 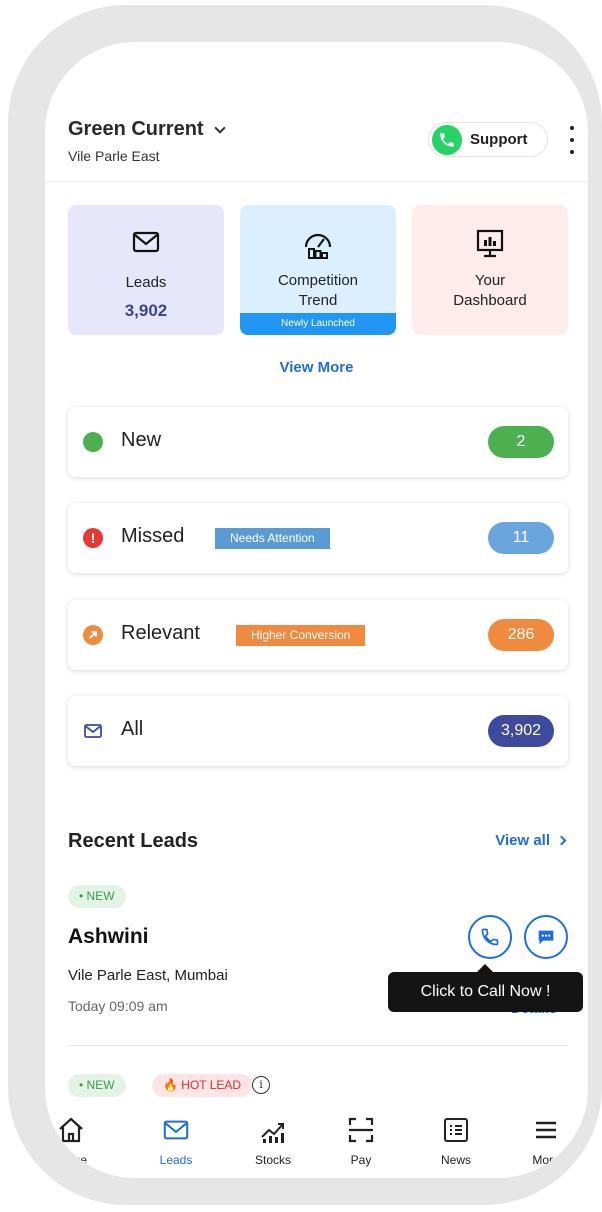 What do you see at coordinates (136, 129) in the screenshot?
I see `business-name: Green Current` at bounding box center [136, 129].